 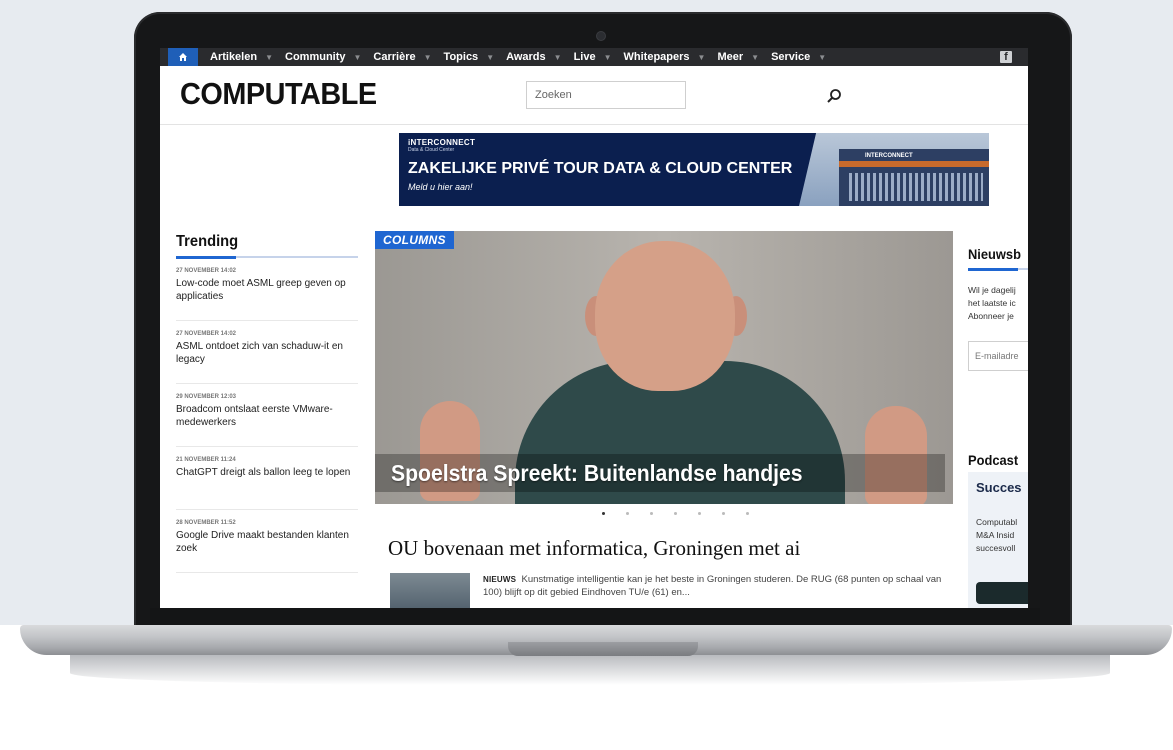 What do you see at coordinates (730, 57) in the screenshot?
I see `nav-label: Meer` at bounding box center [730, 57].